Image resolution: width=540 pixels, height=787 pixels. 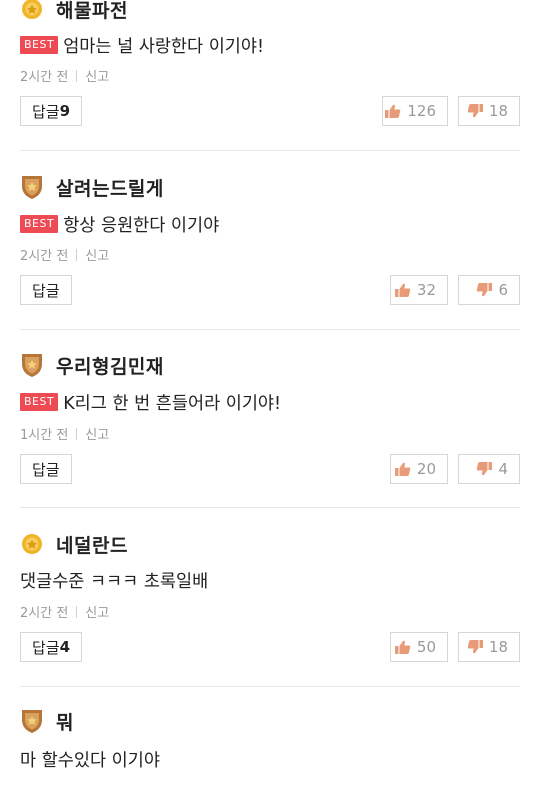 I want to click on comment-header: 살려는드릴게, so click(x=92, y=187).